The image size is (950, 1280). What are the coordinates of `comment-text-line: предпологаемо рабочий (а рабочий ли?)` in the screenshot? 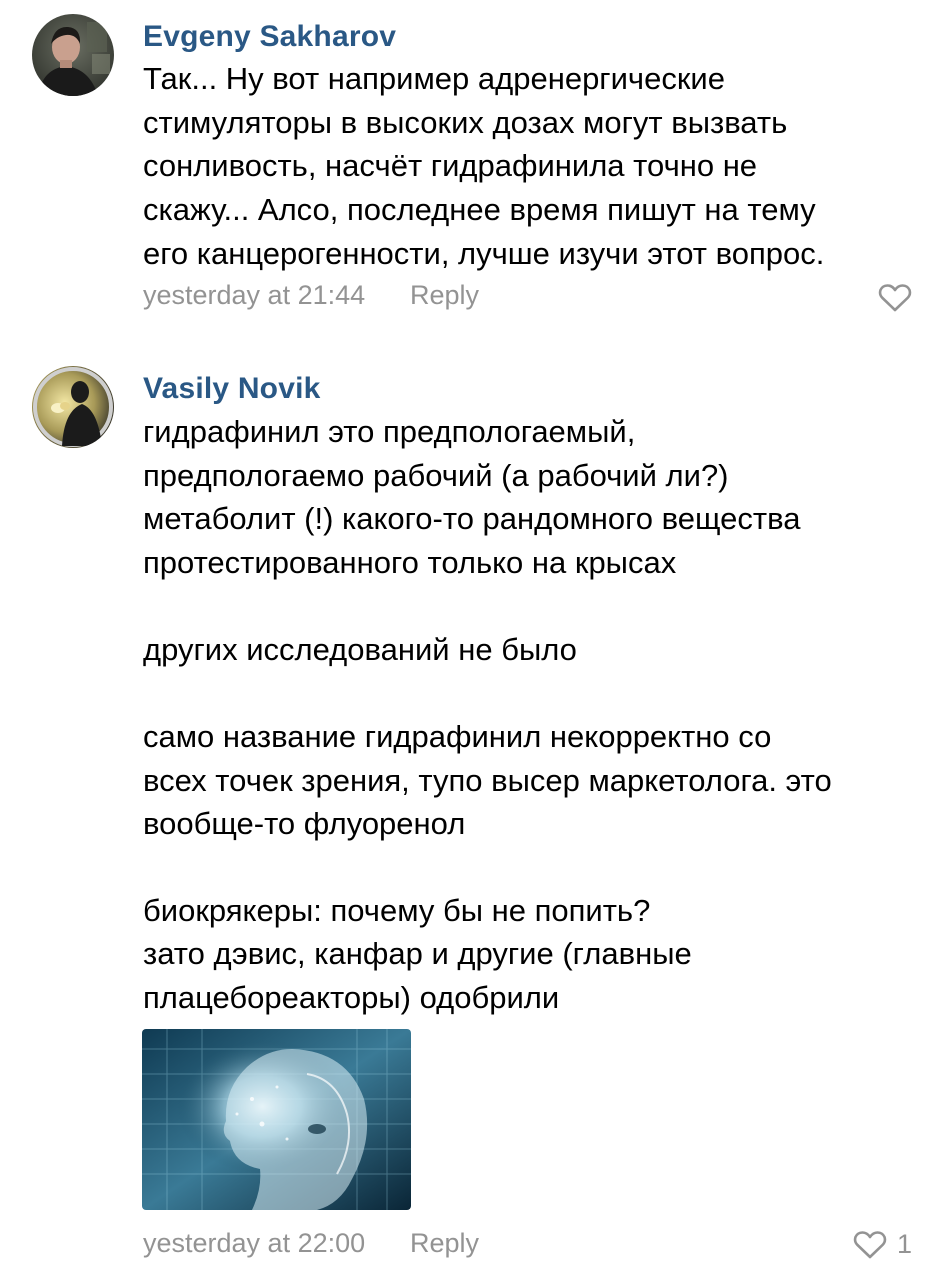 It's located at (436, 475).